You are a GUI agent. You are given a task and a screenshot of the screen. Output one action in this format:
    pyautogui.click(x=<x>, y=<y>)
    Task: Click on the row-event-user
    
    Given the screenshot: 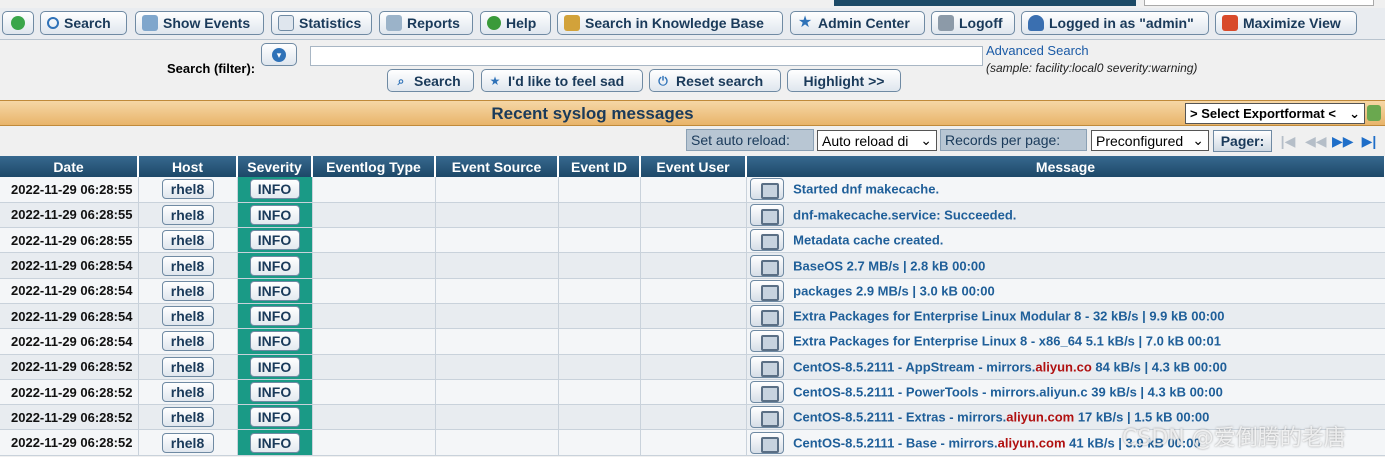 What is the action you would take?
    pyautogui.click(x=693, y=341)
    